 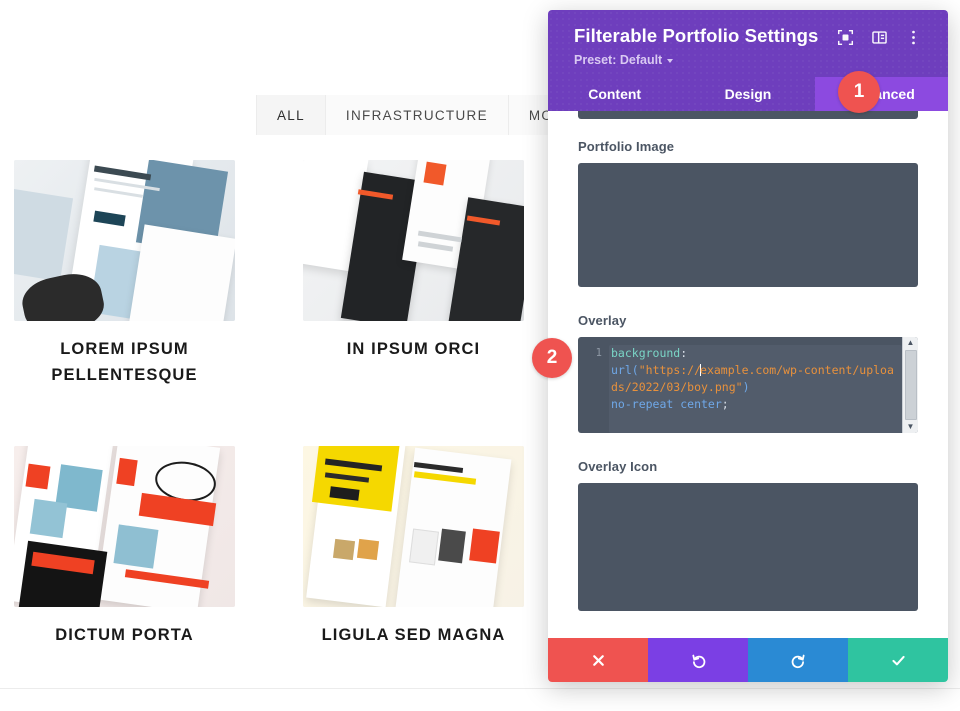 What do you see at coordinates (614, 94) in the screenshot?
I see `tab-content: Content` at bounding box center [614, 94].